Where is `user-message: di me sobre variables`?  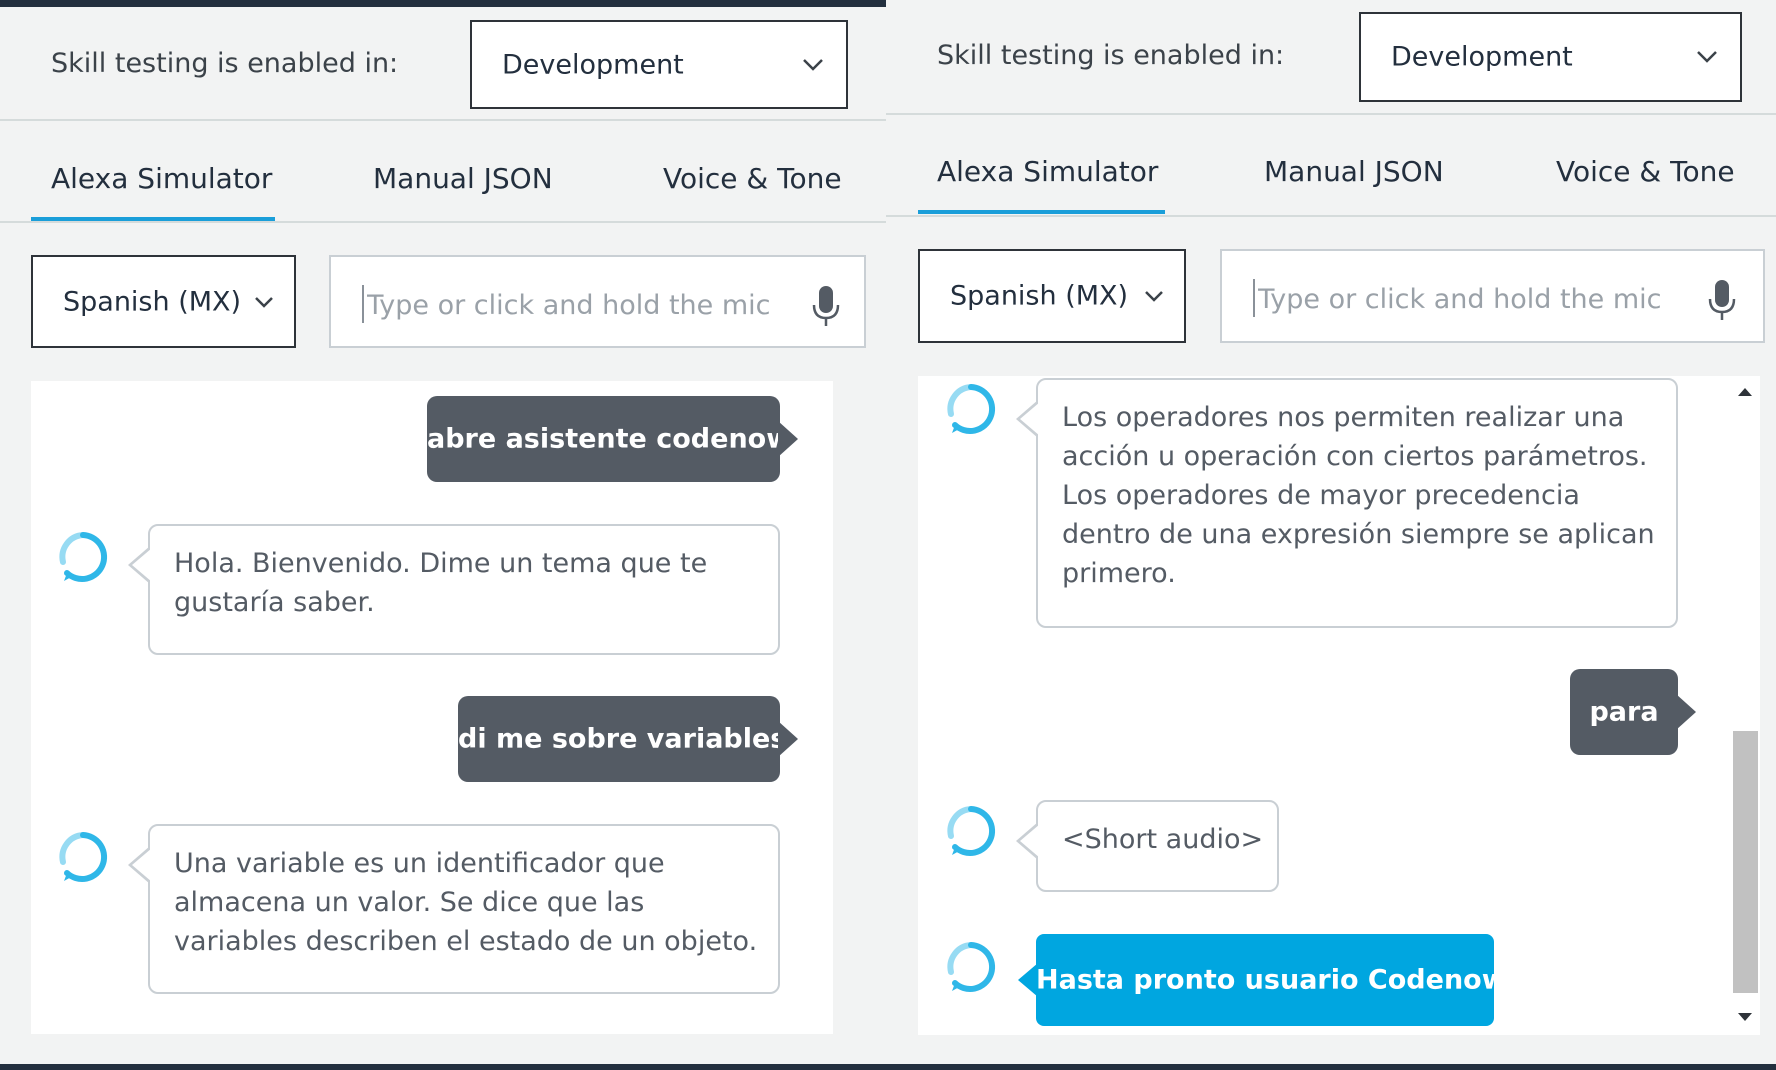 user-message: di me sobre variables is located at coordinates (628, 739).